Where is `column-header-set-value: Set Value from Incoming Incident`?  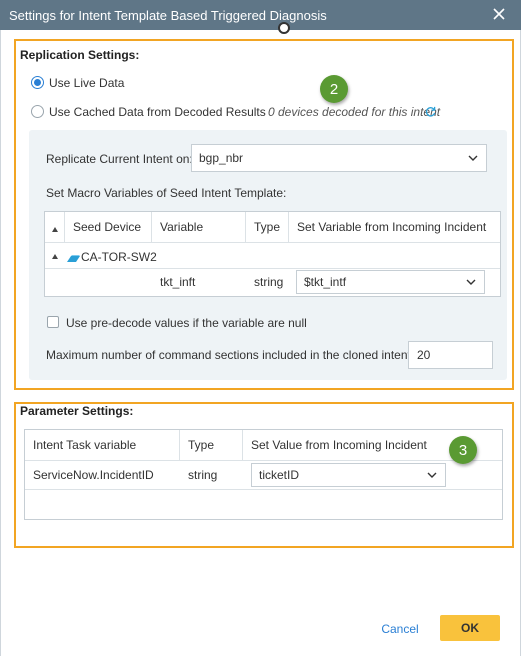
column-header-set-value: Set Value from Incoming Incident is located at coordinates (339, 445).